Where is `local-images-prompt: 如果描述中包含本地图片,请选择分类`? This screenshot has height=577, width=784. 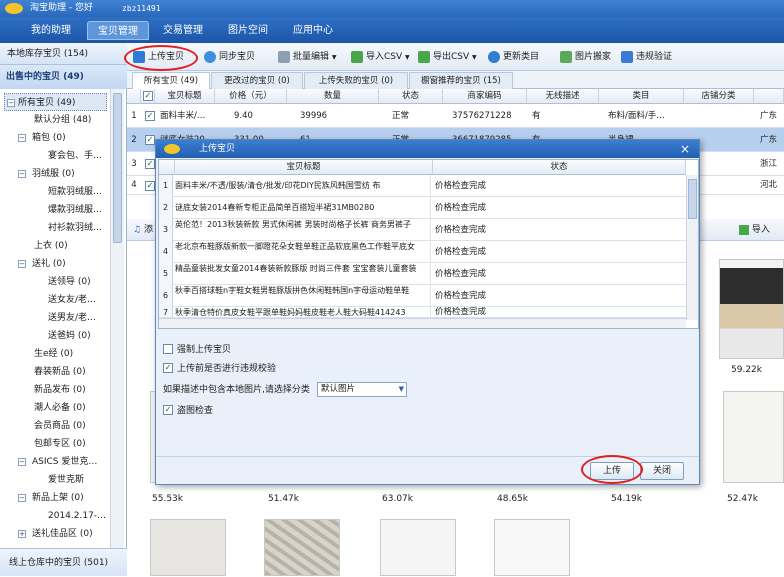
local-images-prompt: 如果描述中包含本地图片,请选择分类 is located at coordinates (236, 390).